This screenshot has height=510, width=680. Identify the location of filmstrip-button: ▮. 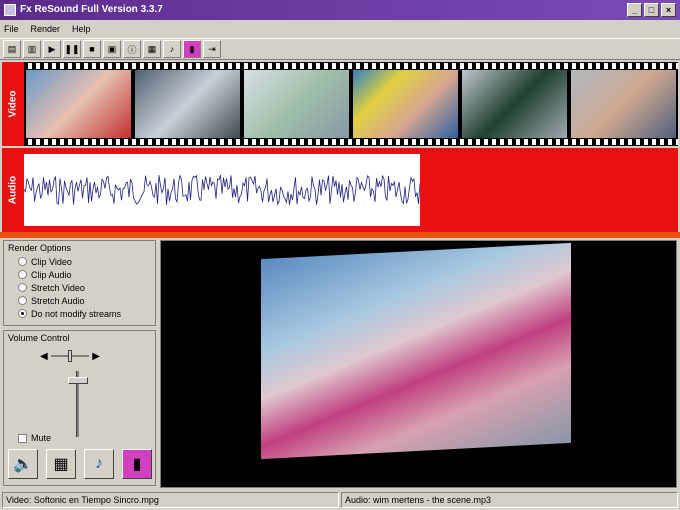
(137, 464).